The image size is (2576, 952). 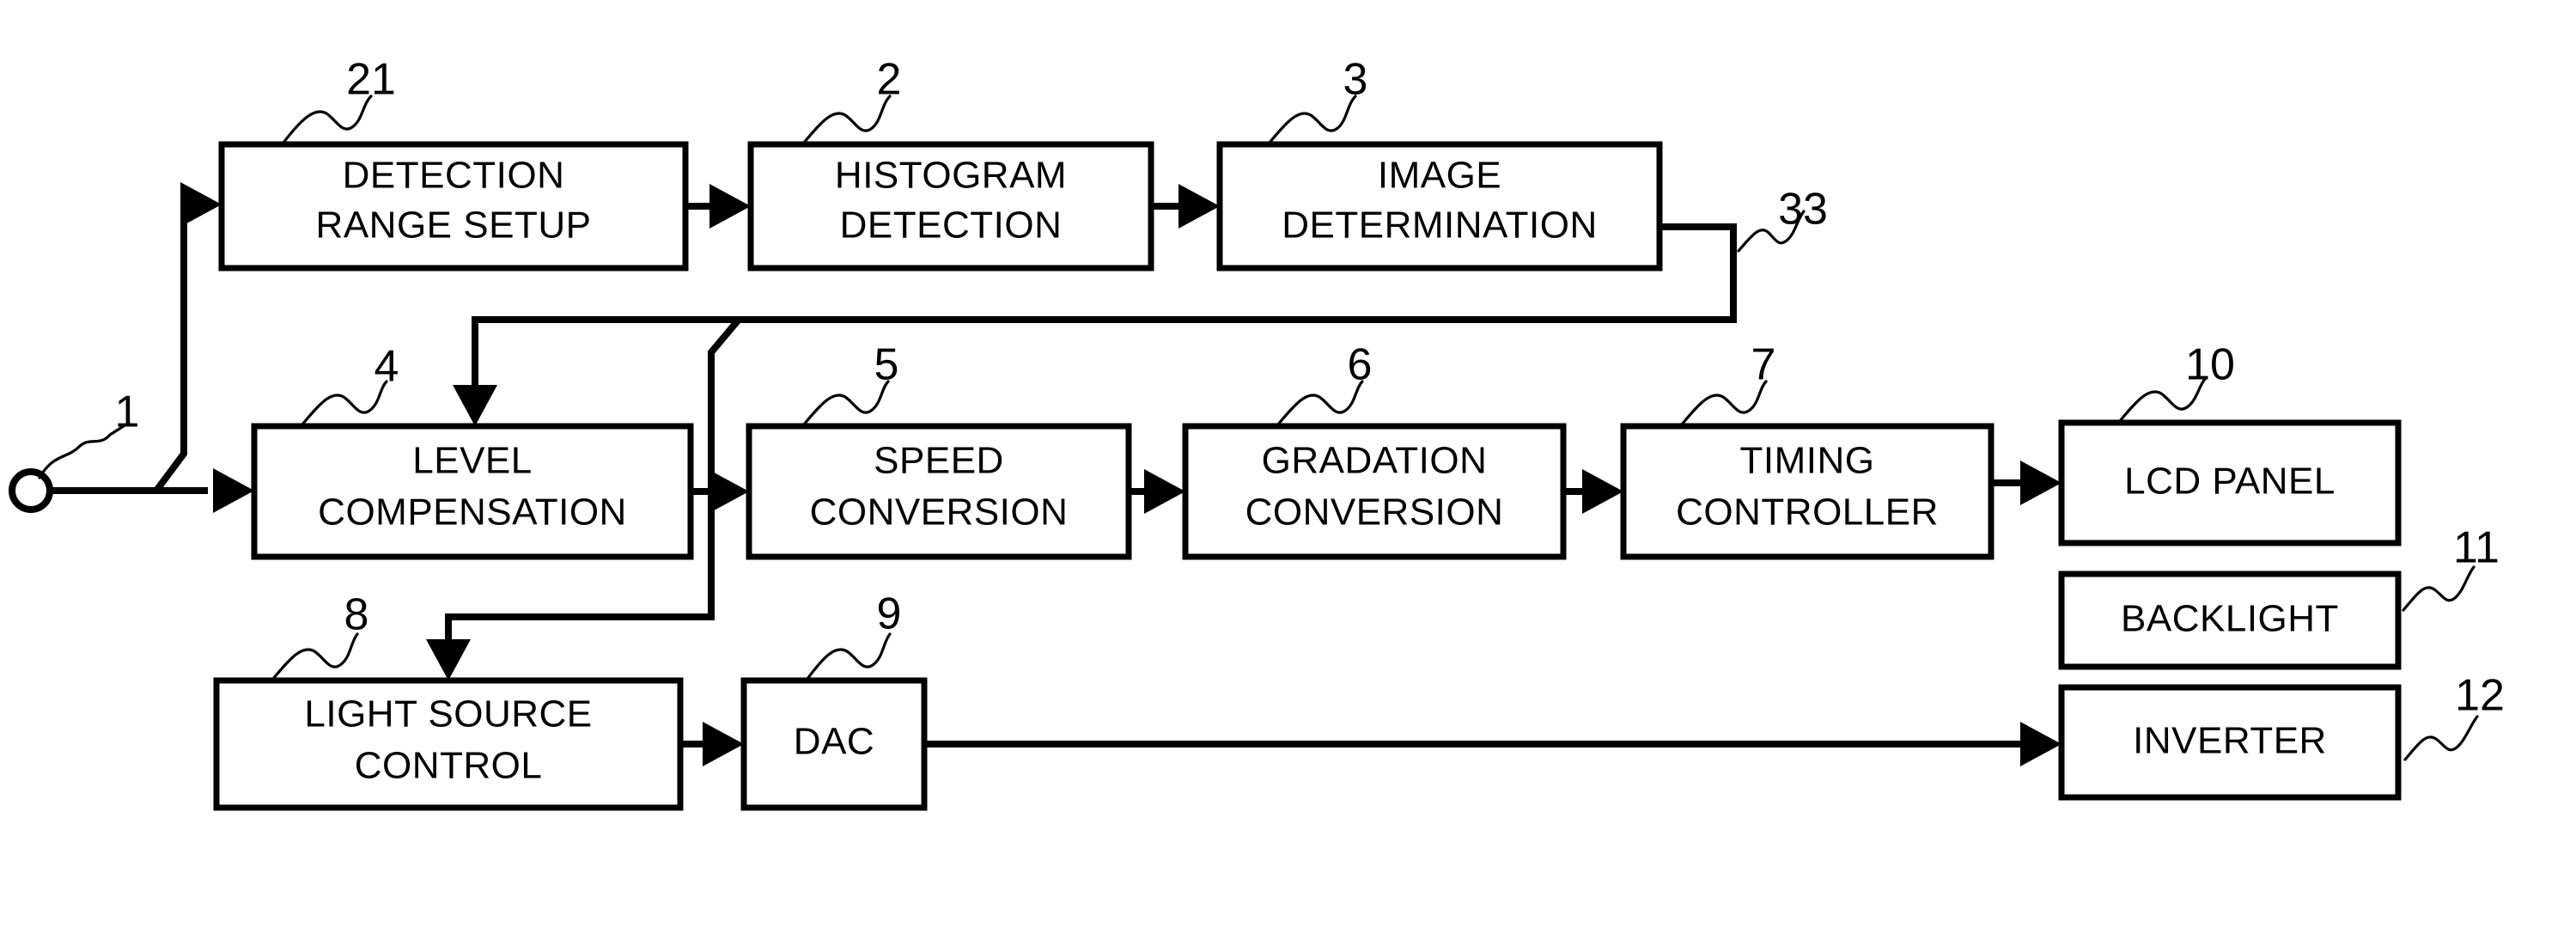 What do you see at coordinates (1602, 492) in the screenshot?
I see `arrowhead-into-timing-controller` at bounding box center [1602, 492].